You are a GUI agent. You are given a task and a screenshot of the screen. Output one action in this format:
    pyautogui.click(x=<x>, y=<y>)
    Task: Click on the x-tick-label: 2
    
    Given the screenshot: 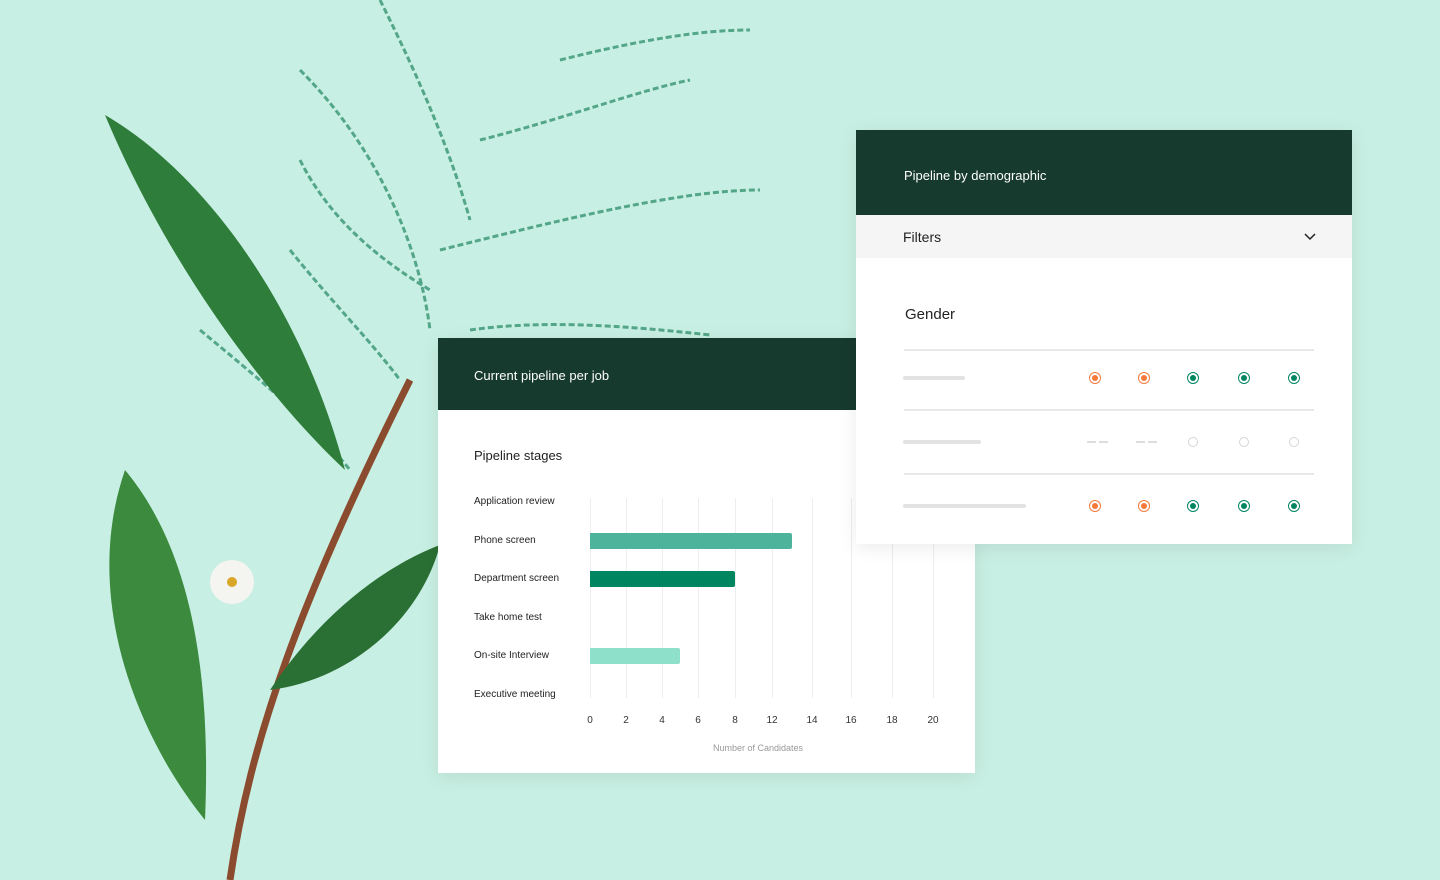 What is the action you would take?
    pyautogui.click(x=626, y=720)
    